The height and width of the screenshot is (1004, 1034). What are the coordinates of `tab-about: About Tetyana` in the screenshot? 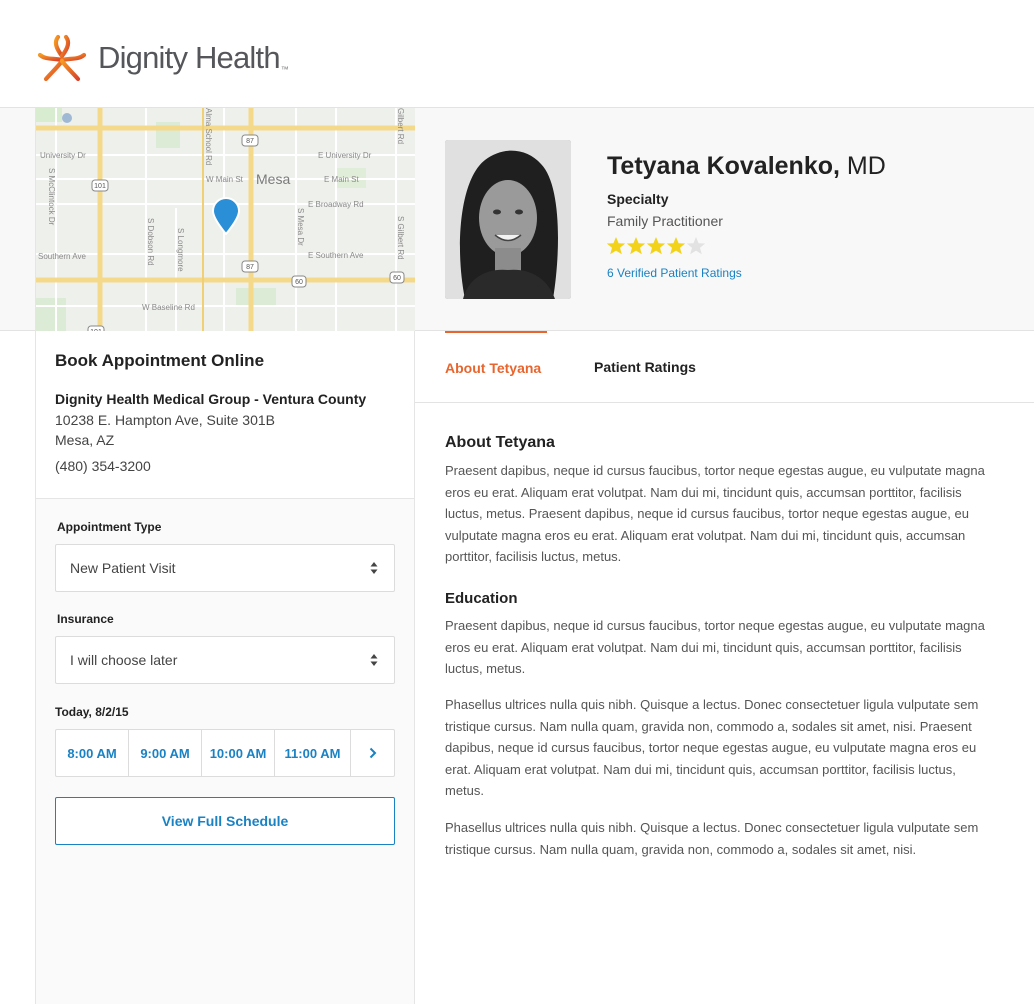 It's located at (496, 367).